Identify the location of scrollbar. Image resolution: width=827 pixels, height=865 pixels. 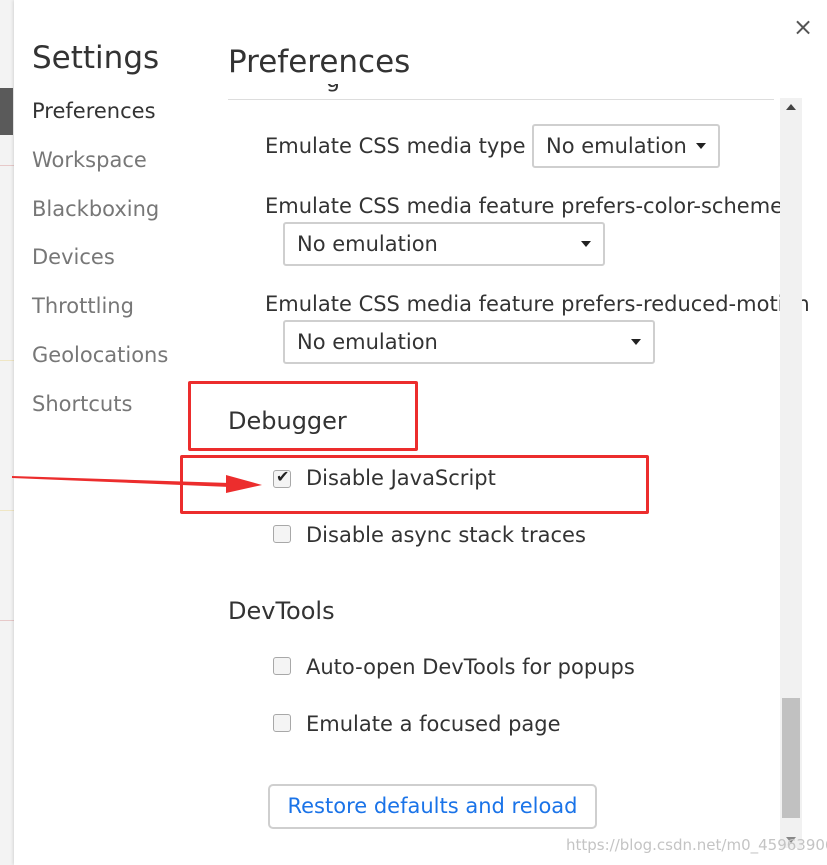
(791, 473).